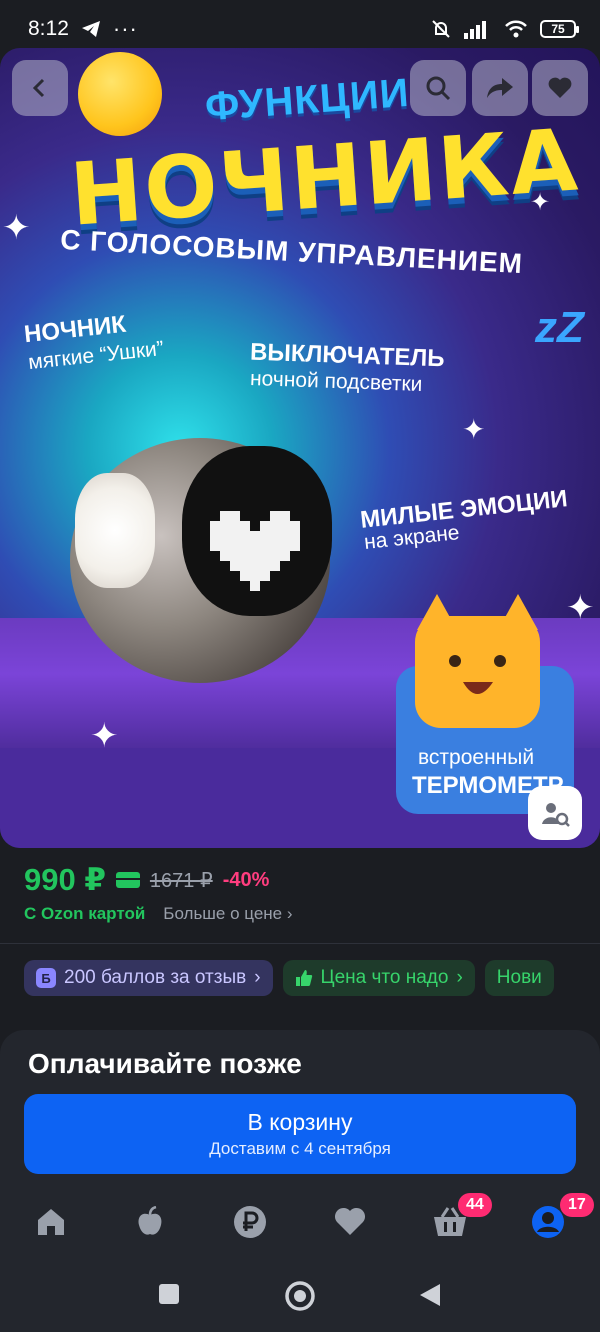 This screenshot has height=1332, width=600. Describe the element at coordinates (475, 30) in the screenshot. I see `signal-icon` at that location.